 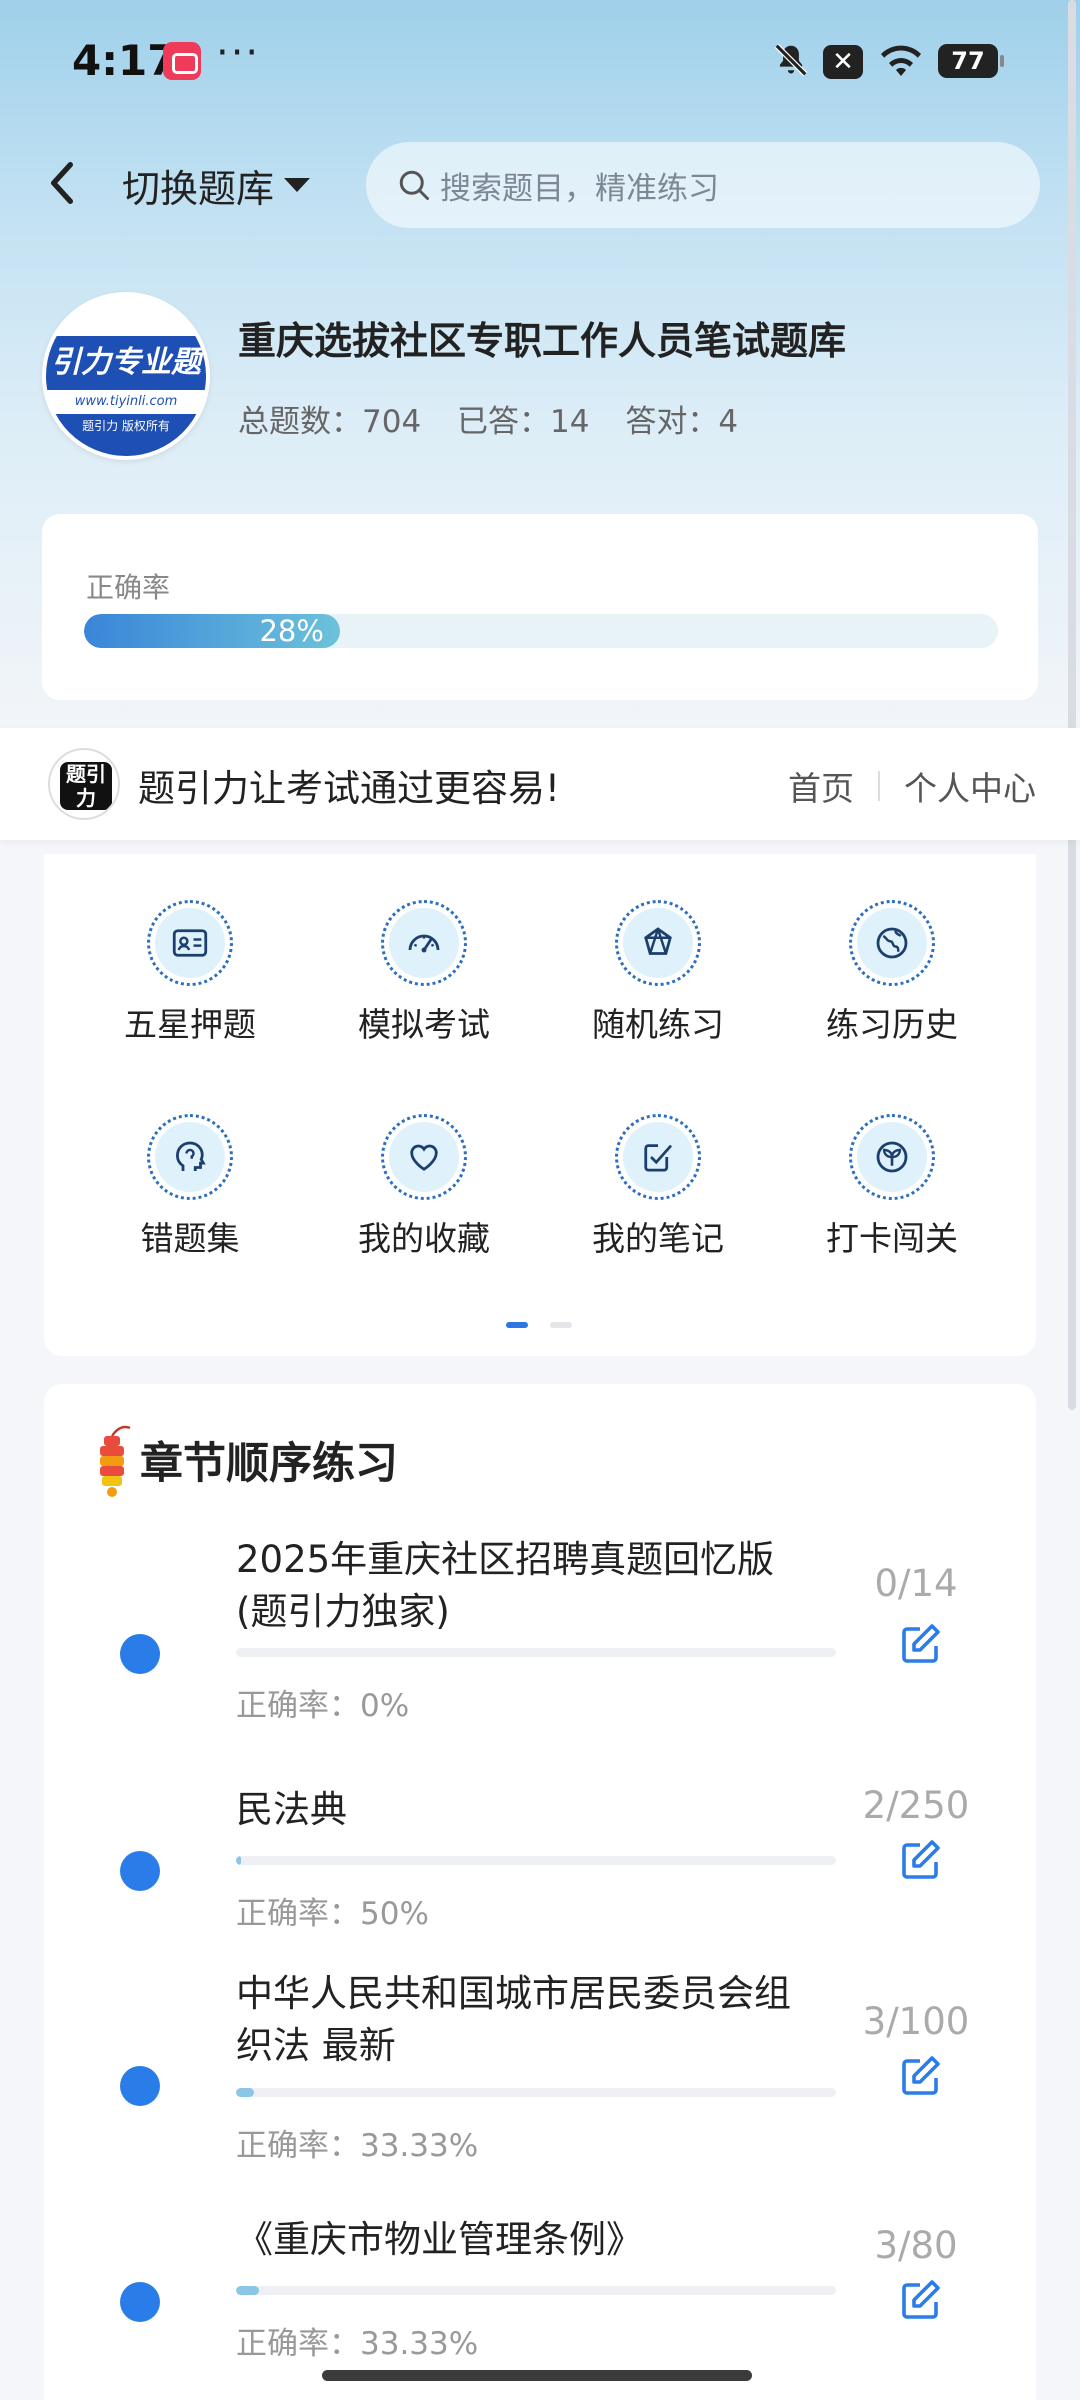 I want to click on id-card-icon, so click(x=190, y=943).